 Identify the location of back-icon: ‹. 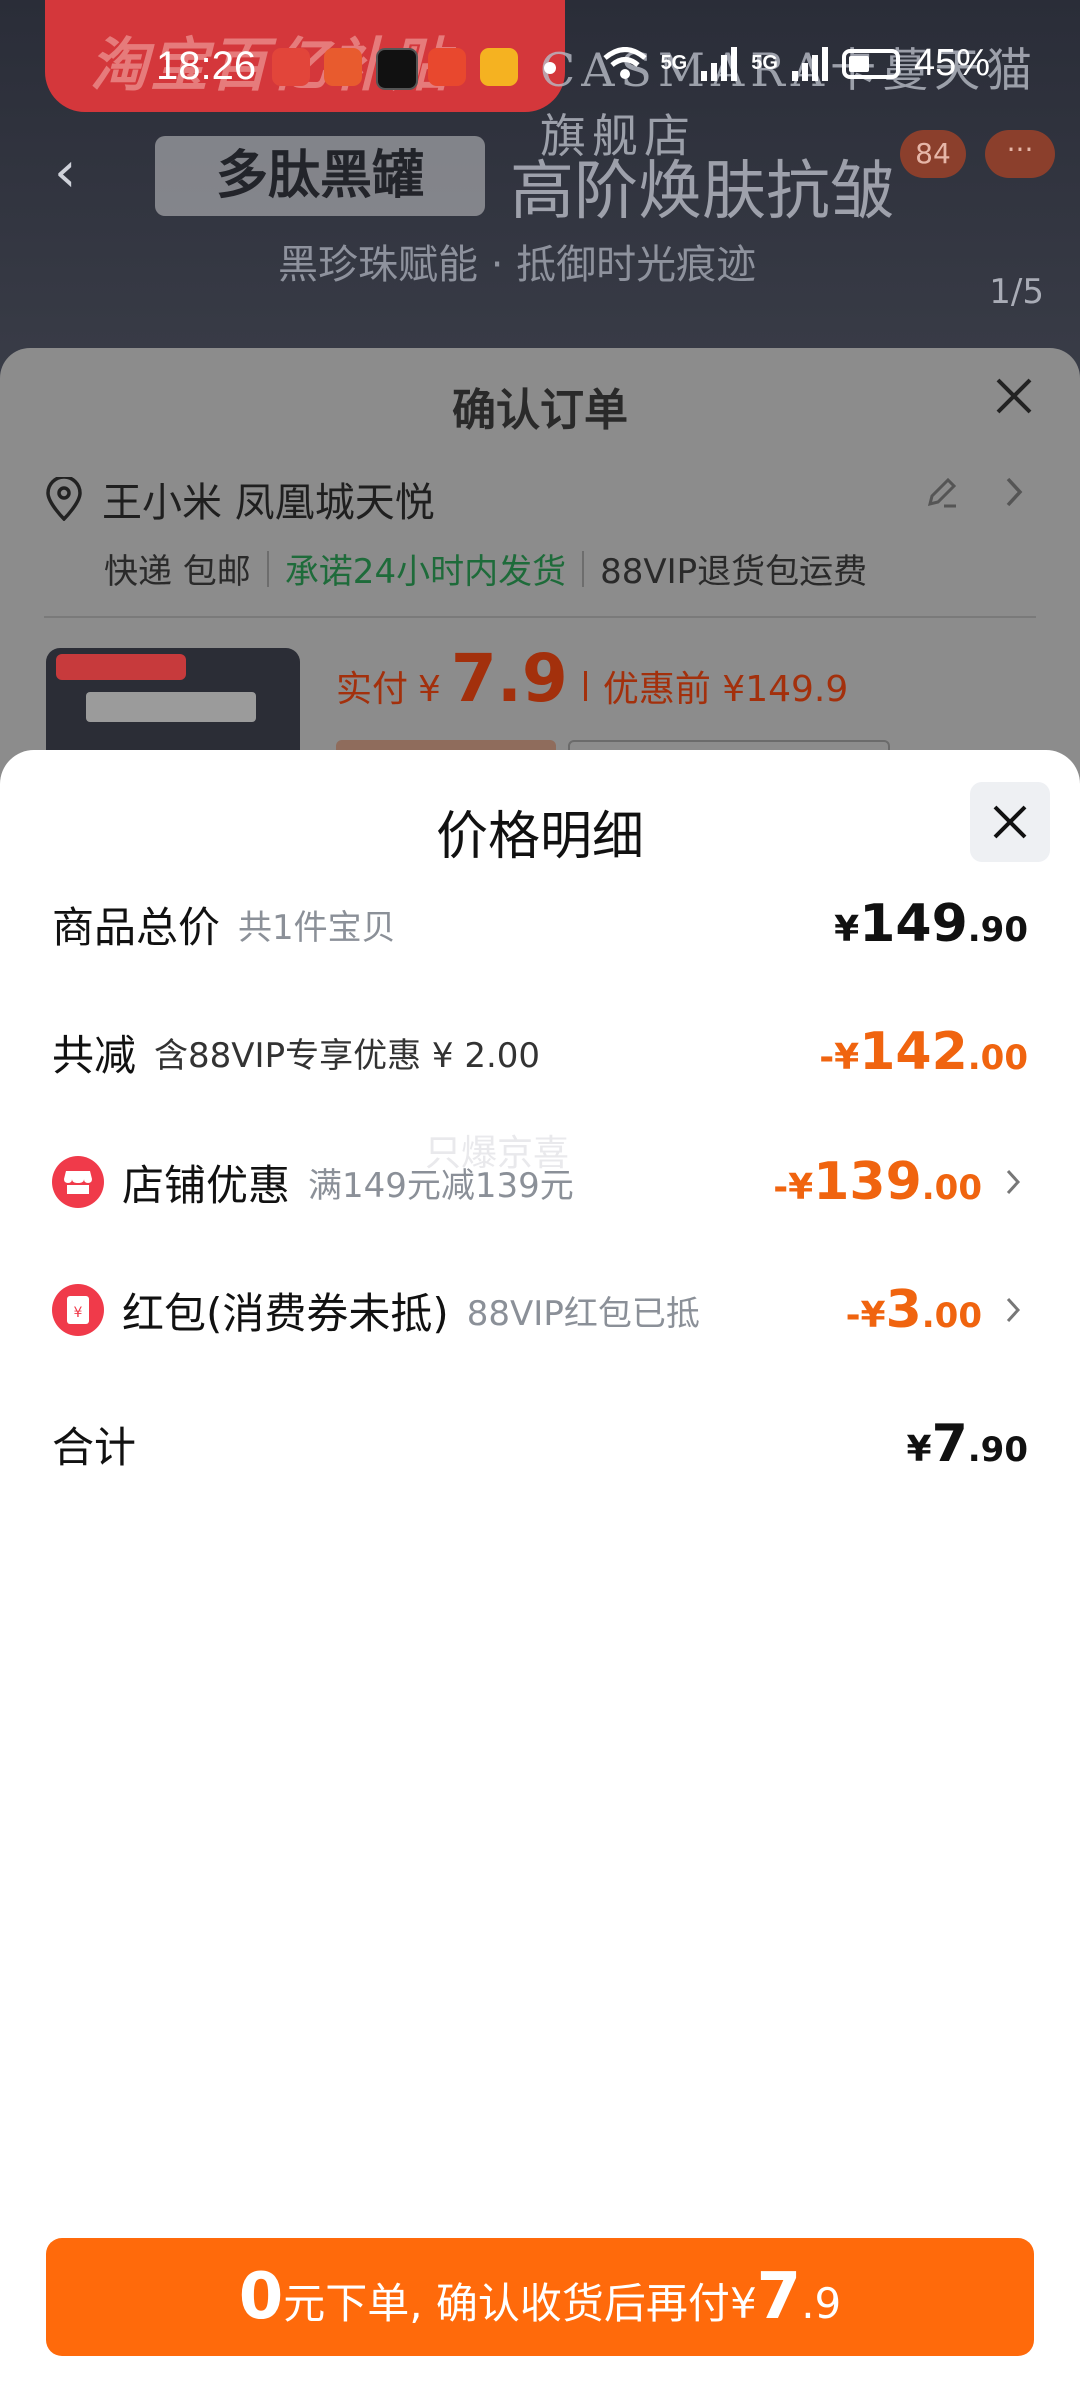
(65, 172).